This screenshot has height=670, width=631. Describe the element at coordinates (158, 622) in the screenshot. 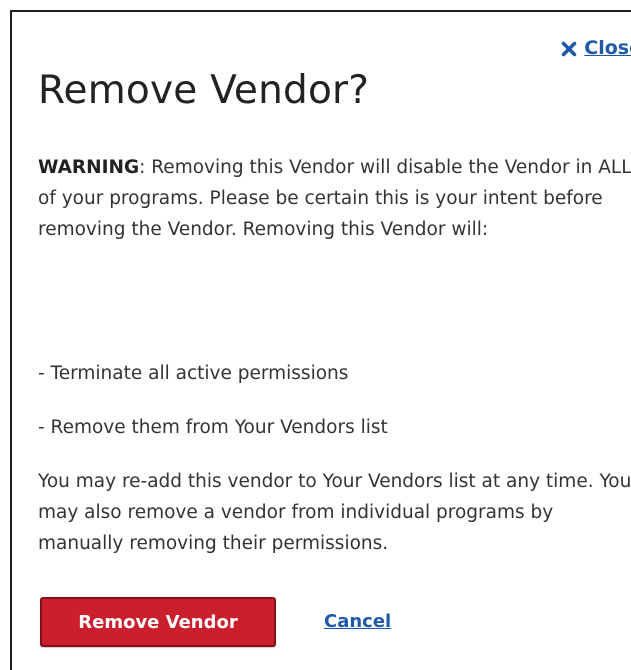

I see `remove-vendor-button: Remove Vendor` at that location.